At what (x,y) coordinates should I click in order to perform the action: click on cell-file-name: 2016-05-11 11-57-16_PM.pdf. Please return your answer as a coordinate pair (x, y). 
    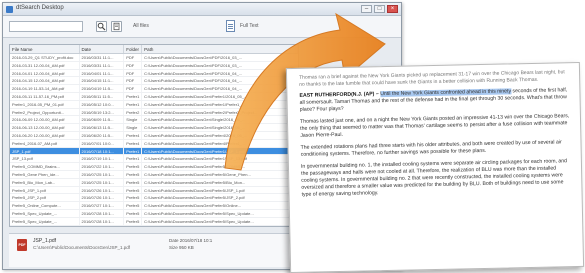
    Looking at the image, I should click on (45, 96).